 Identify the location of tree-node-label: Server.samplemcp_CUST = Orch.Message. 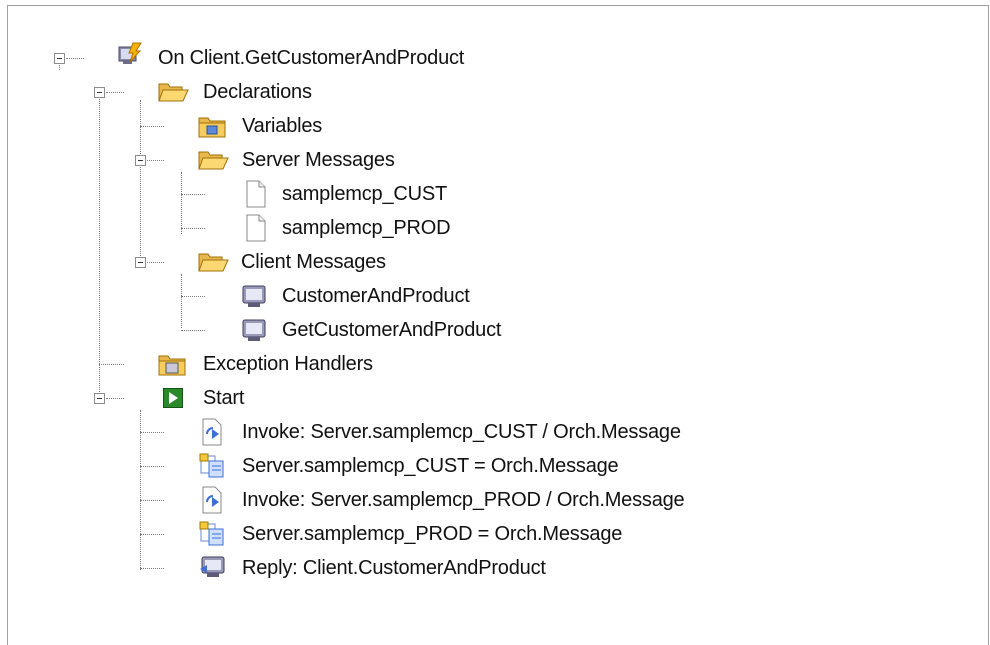
(430, 466).